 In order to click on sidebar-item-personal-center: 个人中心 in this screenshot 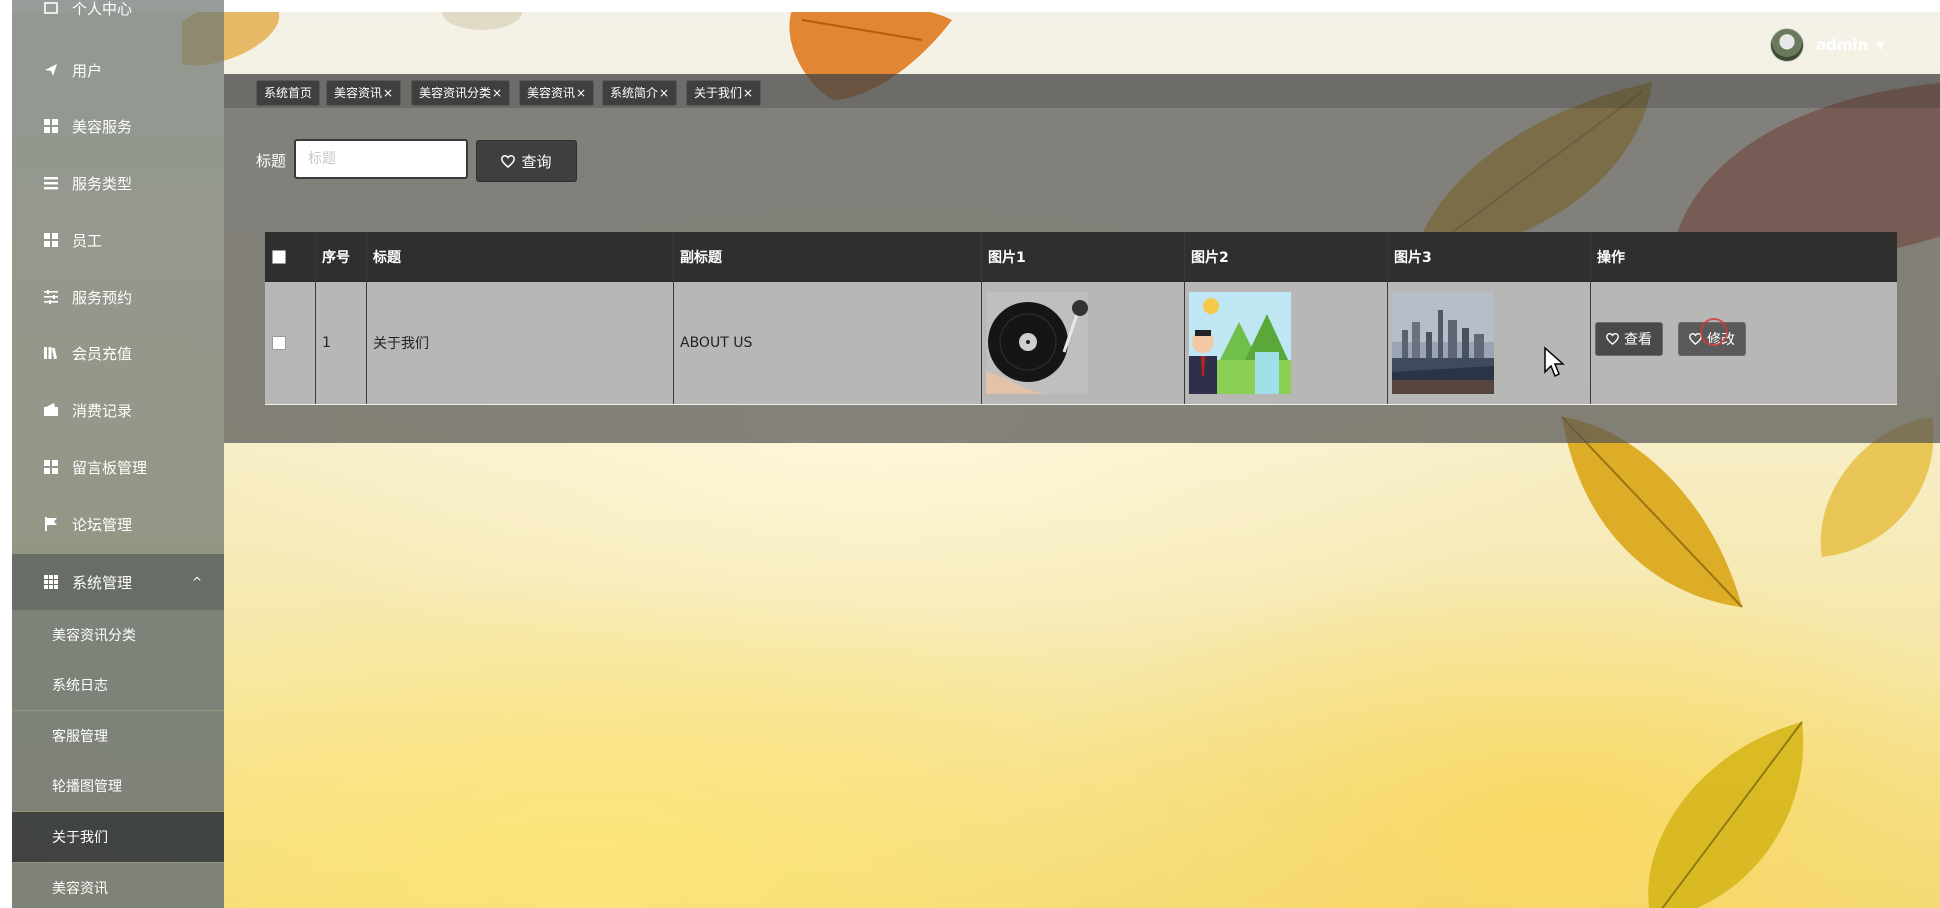, I will do `click(118, 11)`.